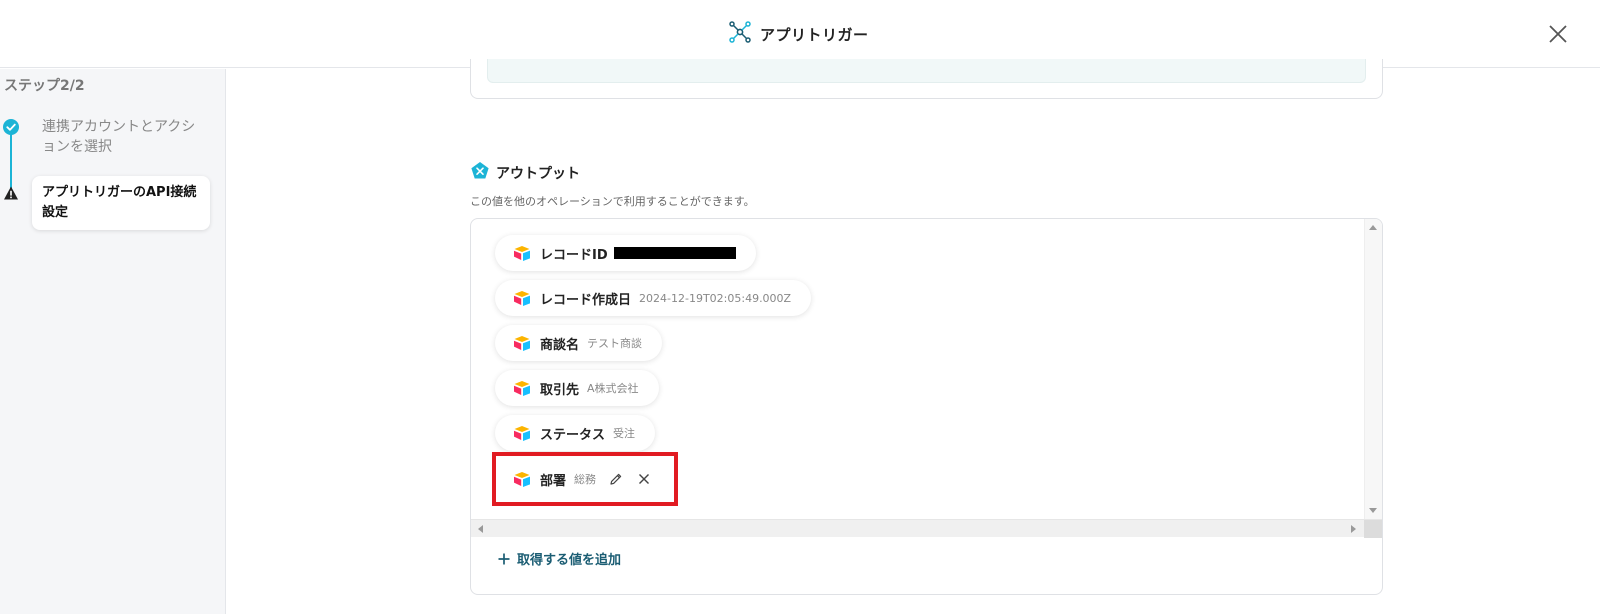 The height and width of the screenshot is (614, 1600). Describe the element at coordinates (504, 558) in the screenshot. I see `plus-icon` at that location.